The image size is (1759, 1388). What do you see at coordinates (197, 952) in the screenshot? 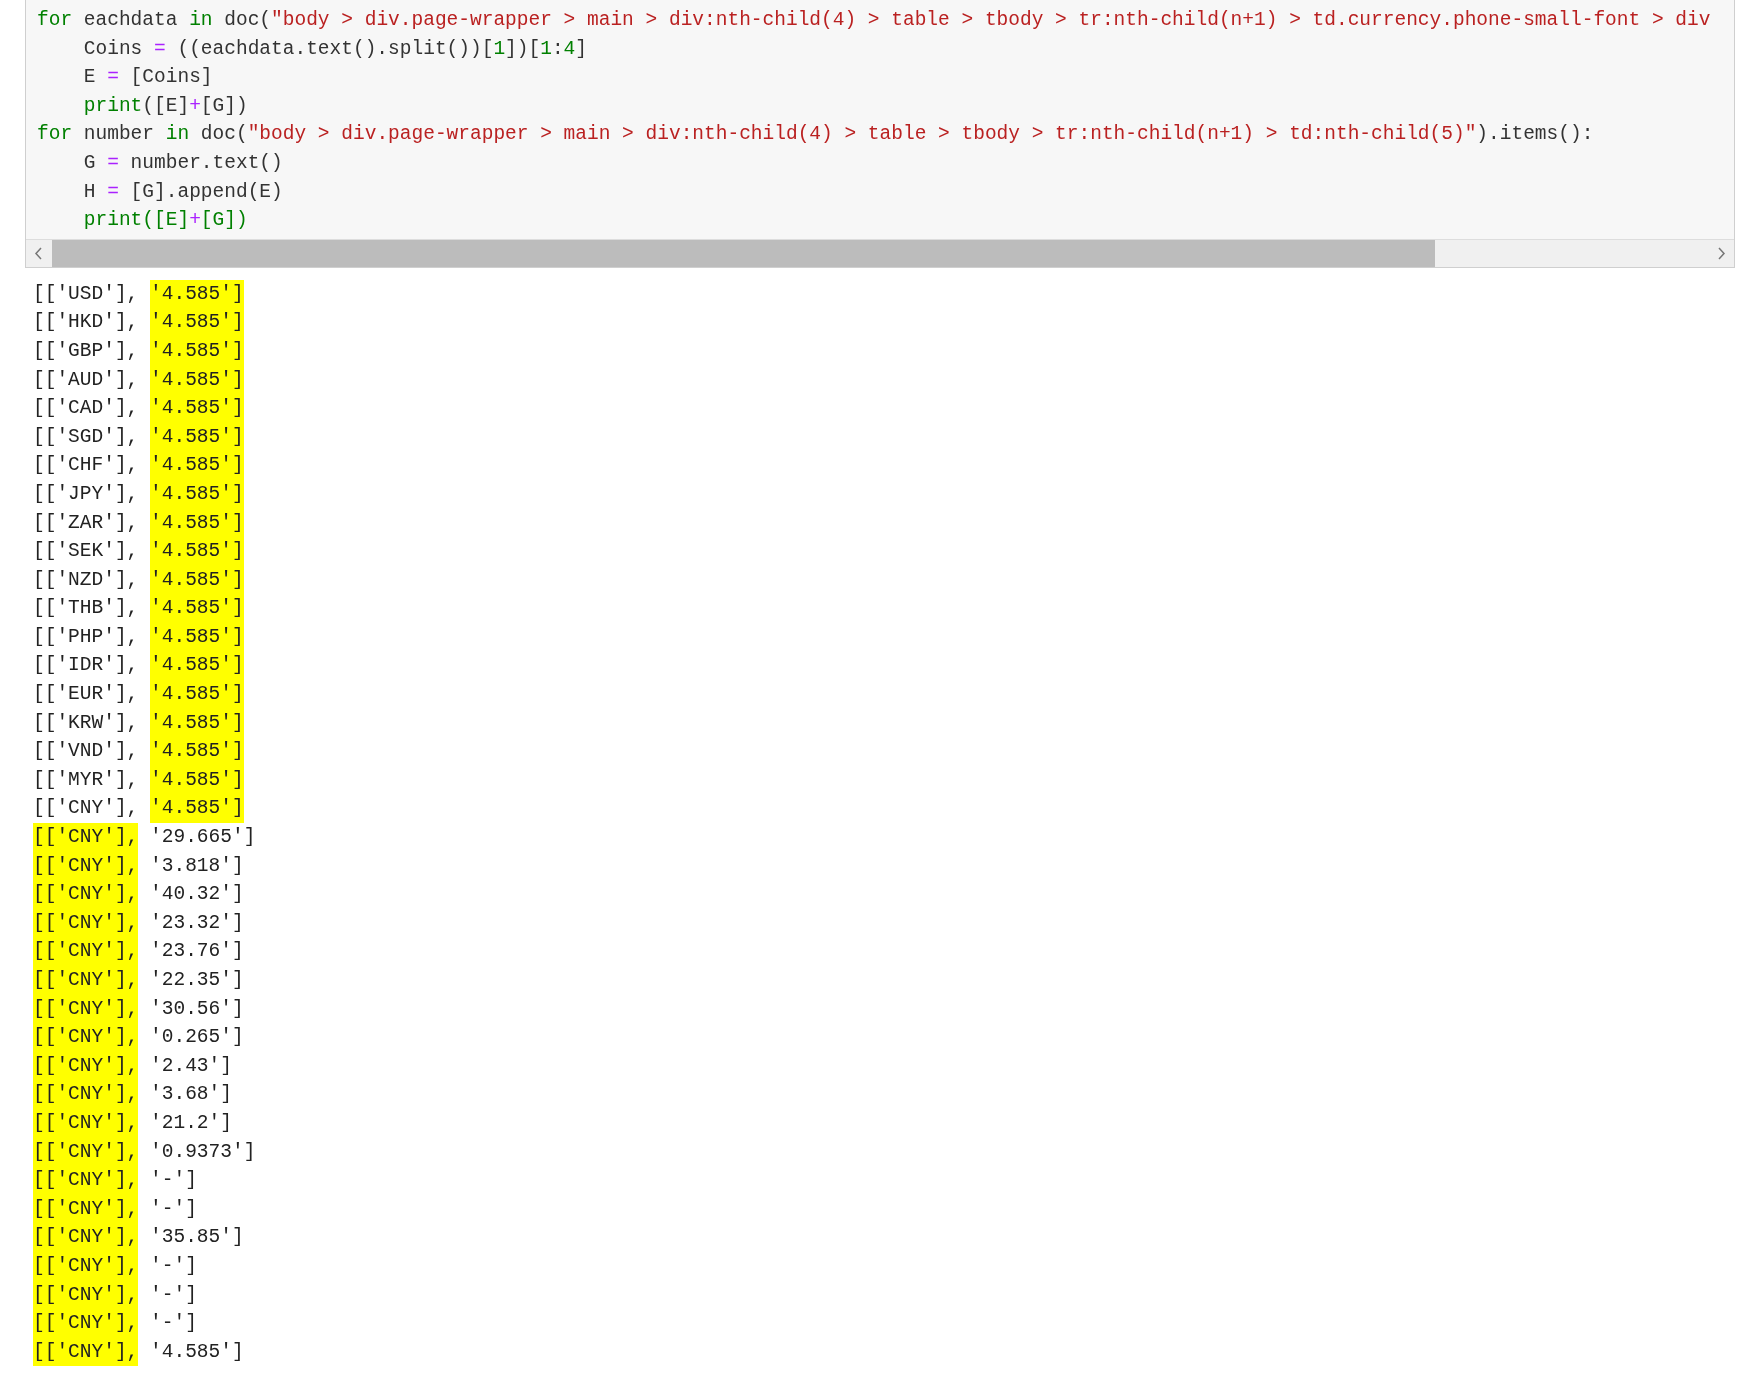
I see `output-value: '23.76']` at bounding box center [197, 952].